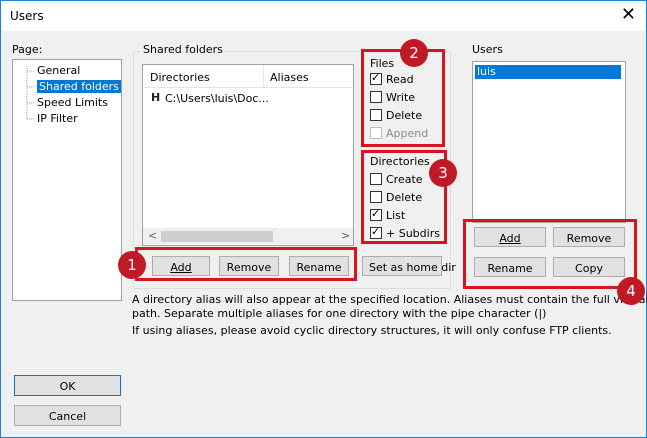 The image size is (647, 438). What do you see at coordinates (67, 415) in the screenshot?
I see `cancel-button: Cancel` at bounding box center [67, 415].